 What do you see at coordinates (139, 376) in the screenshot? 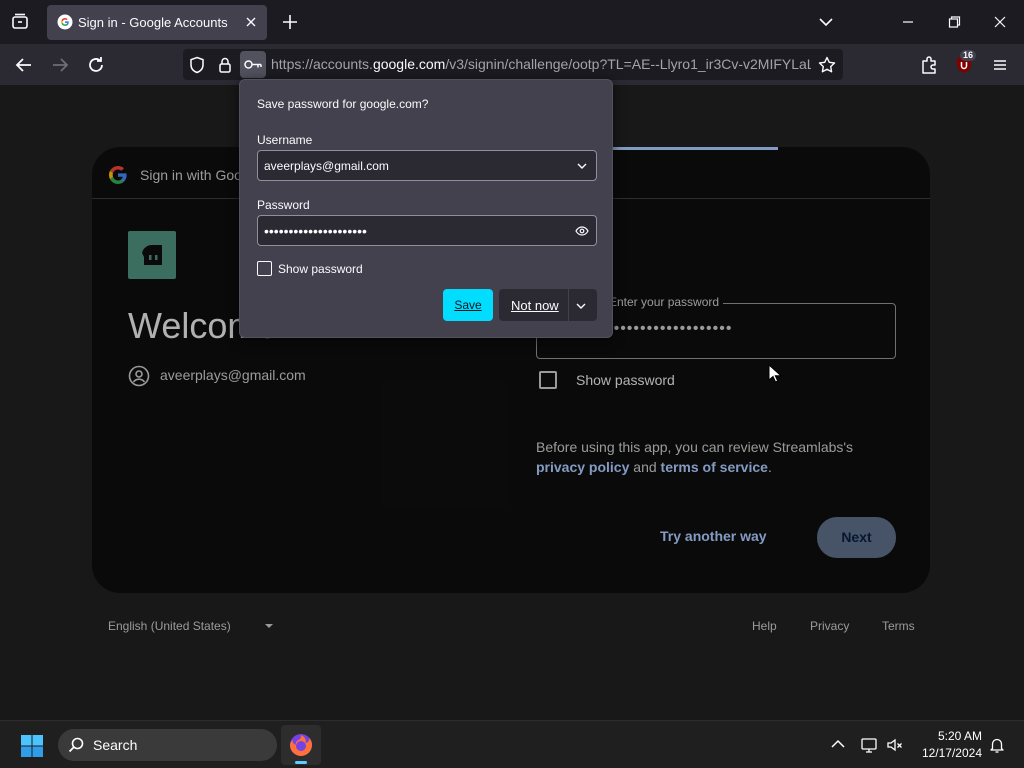
I see `account-circle-icon` at bounding box center [139, 376].